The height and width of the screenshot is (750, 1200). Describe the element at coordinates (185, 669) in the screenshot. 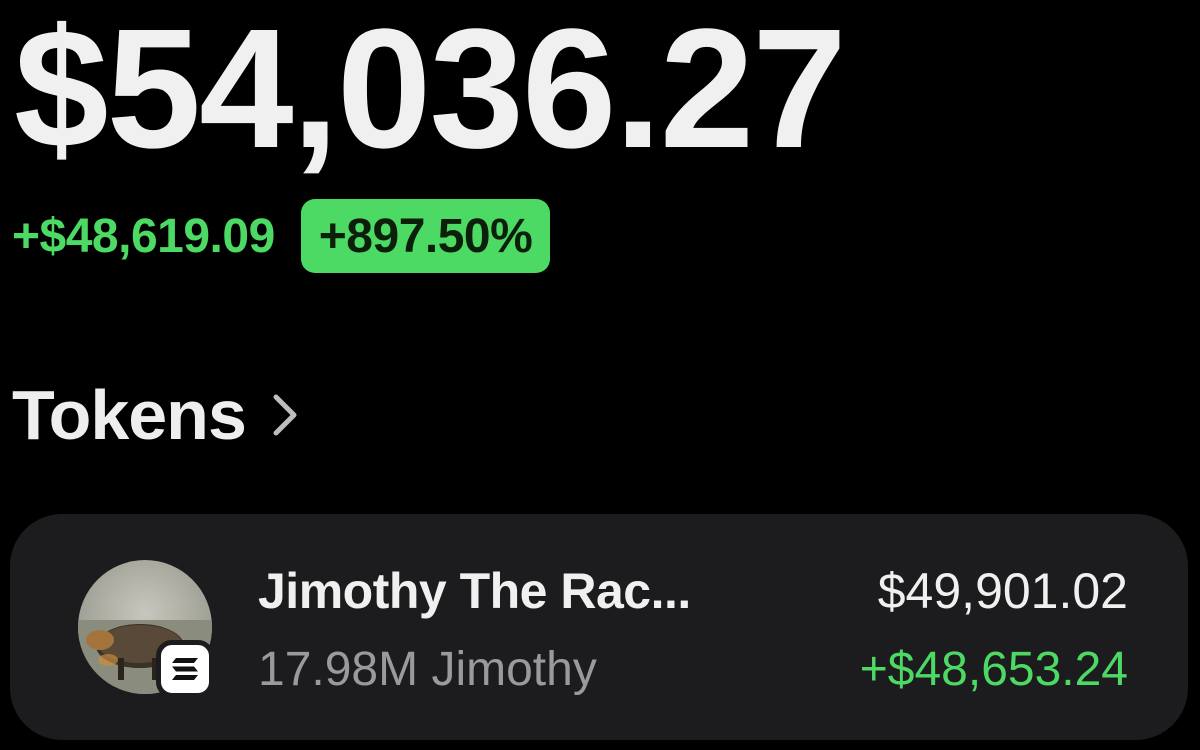

I see `solana-icon` at that location.